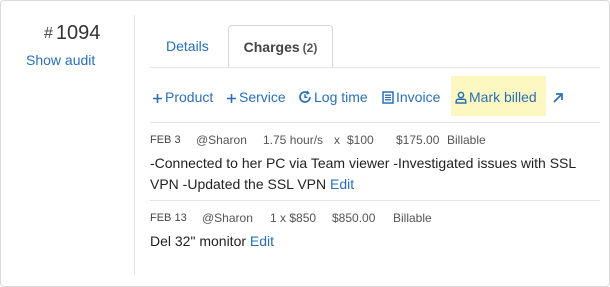 Image resolution: width=610 pixels, height=287 pixels. Describe the element at coordinates (354, 218) in the screenshot. I see `charge-total: $850.00` at that location.